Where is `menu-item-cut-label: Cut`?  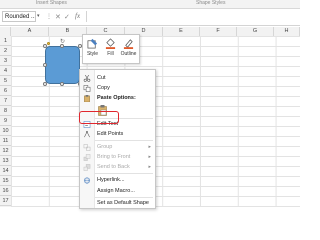
menu-item-cut-label: Cut is located at coordinates (101, 78).